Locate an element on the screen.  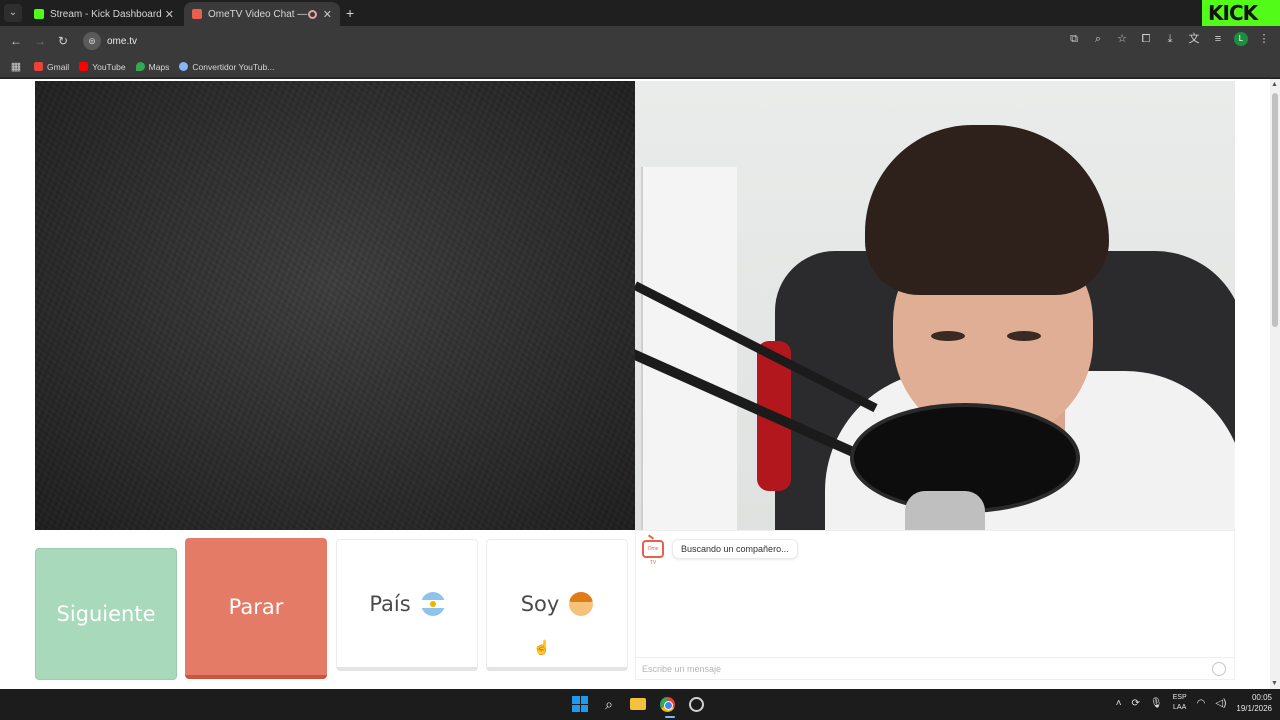
clock-time: 00:05 is located at coordinates (1261, 697).